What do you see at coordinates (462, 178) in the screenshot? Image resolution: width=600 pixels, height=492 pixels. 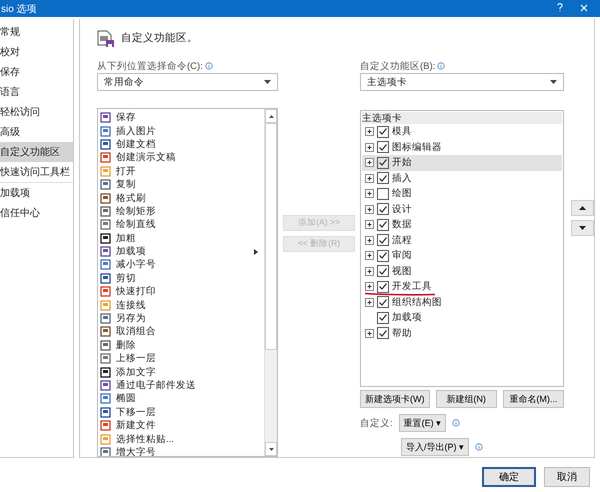 I see `tree-item: 插入` at bounding box center [462, 178].